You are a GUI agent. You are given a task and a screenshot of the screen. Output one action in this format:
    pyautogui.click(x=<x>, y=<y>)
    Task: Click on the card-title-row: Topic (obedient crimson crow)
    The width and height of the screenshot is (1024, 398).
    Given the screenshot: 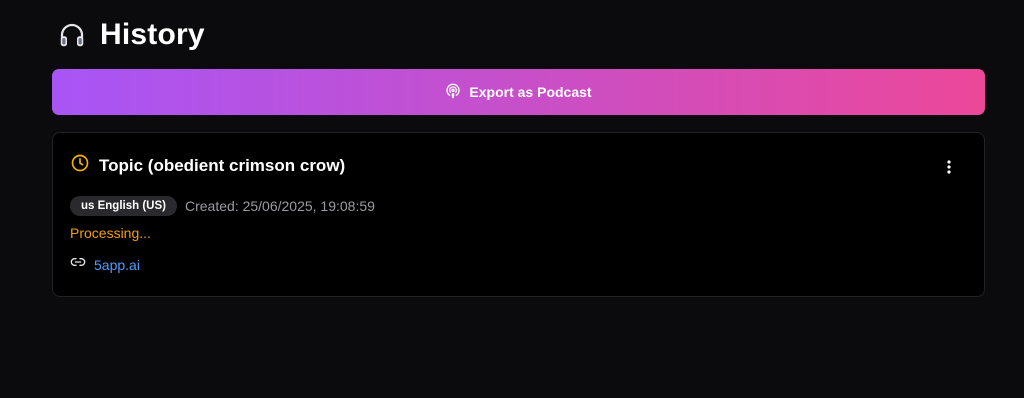 What is the action you would take?
    pyautogui.click(x=207, y=165)
    